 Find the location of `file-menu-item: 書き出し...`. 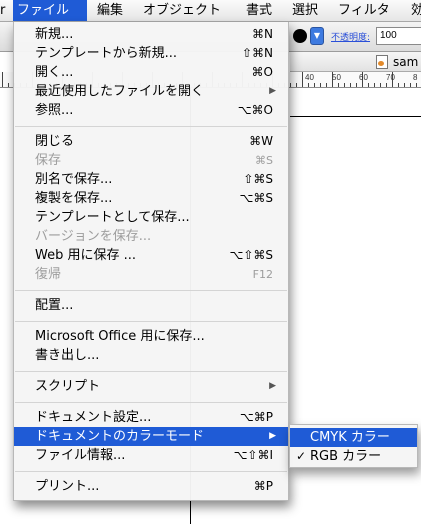

file-menu-item: 書き出し... is located at coordinates (151, 355).